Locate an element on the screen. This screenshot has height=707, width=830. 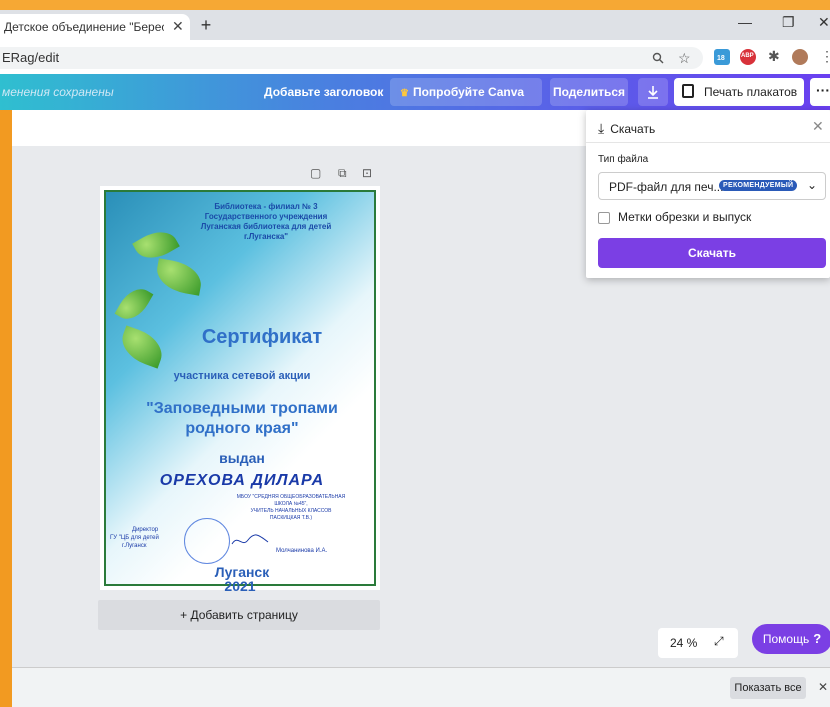
action-title-line: родного края" is located at coordinates (242, 428).